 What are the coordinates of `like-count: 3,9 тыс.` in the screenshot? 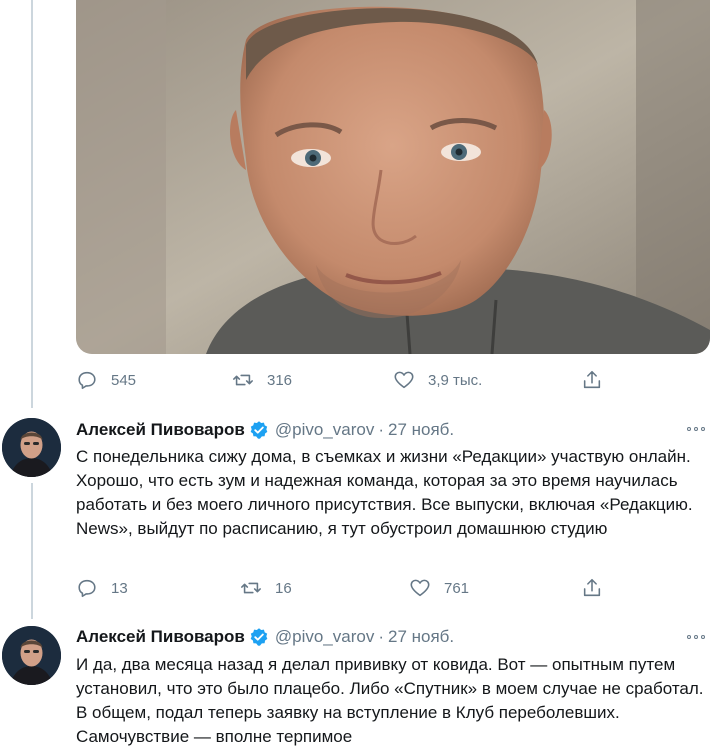 It's located at (455, 380).